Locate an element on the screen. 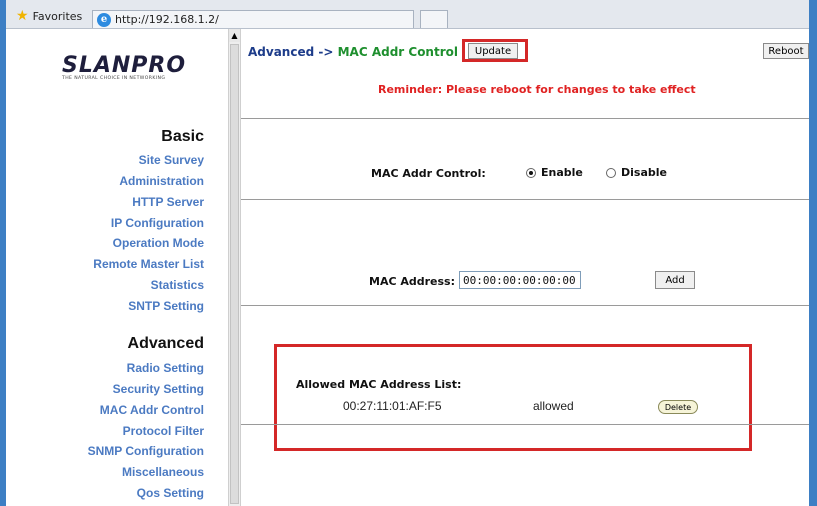 The image size is (817, 506). breadcrumb: Advanced -> MAC Addr Control is located at coordinates (353, 52).